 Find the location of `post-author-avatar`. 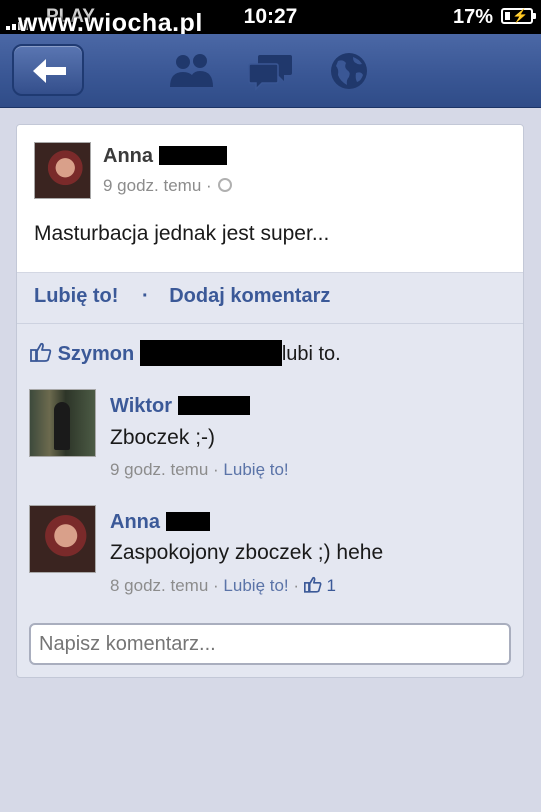

post-author-avatar is located at coordinates (62, 170).